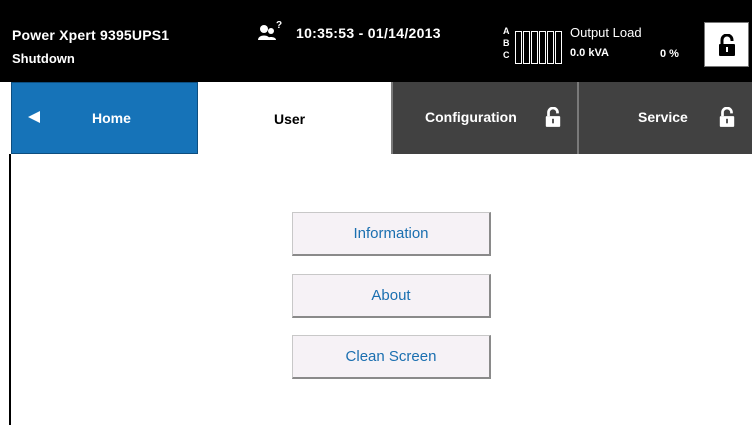  I want to click on output-load-bar-graph, so click(539, 48).